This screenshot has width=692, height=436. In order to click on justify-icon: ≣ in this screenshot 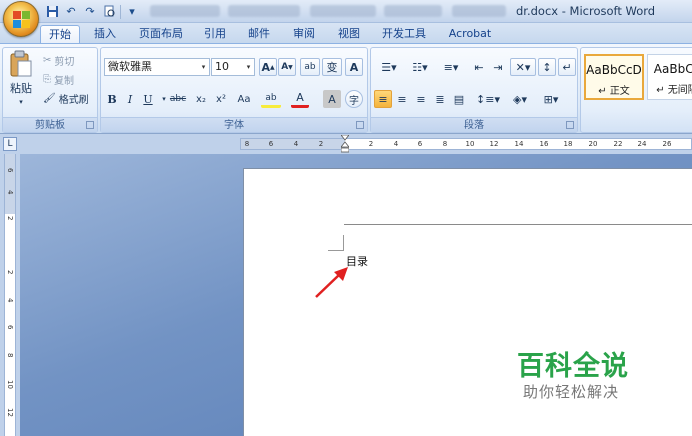, I will do `click(440, 99)`.